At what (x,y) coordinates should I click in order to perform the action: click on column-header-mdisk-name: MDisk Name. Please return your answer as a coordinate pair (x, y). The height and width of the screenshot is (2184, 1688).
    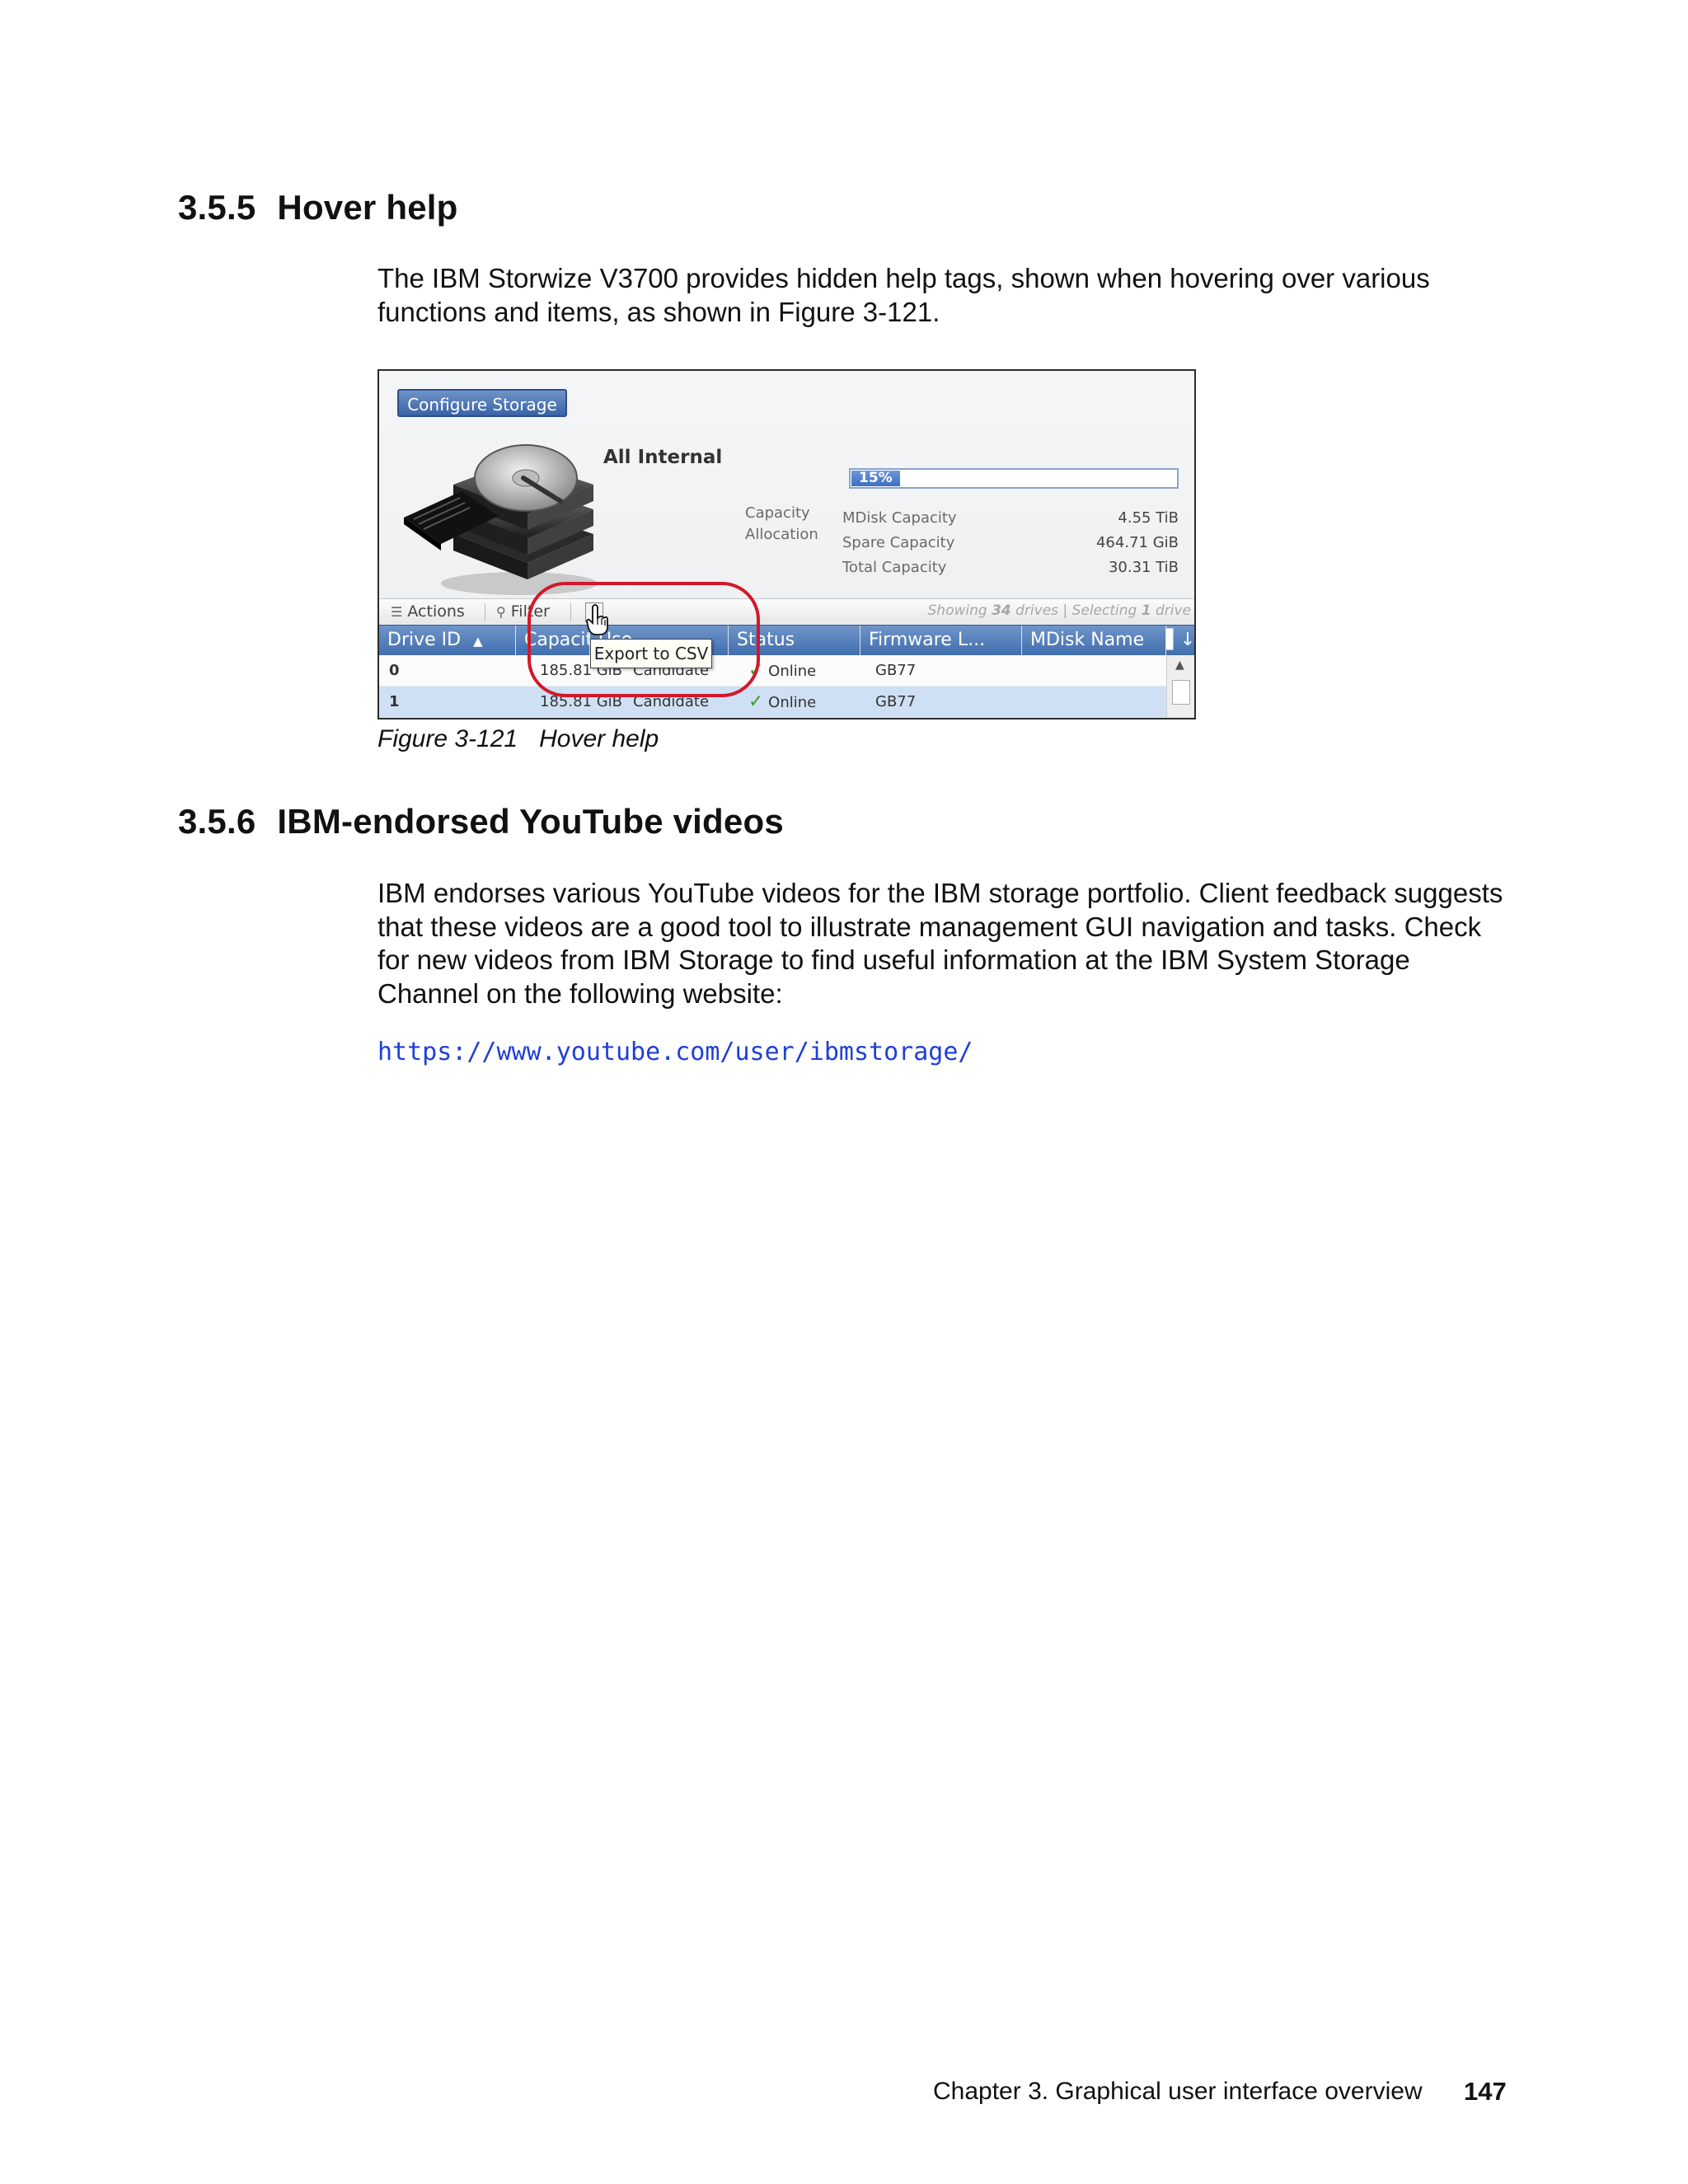
    Looking at the image, I should click on (1094, 640).